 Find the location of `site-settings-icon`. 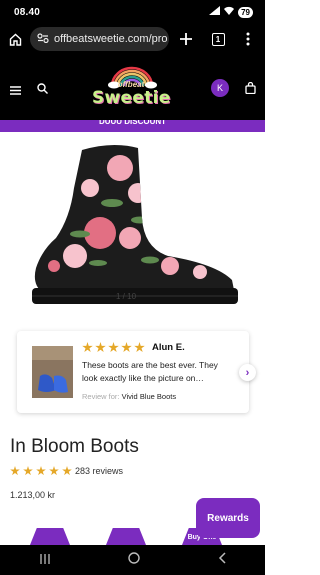

site-settings-icon is located at coordinates (43, 39).